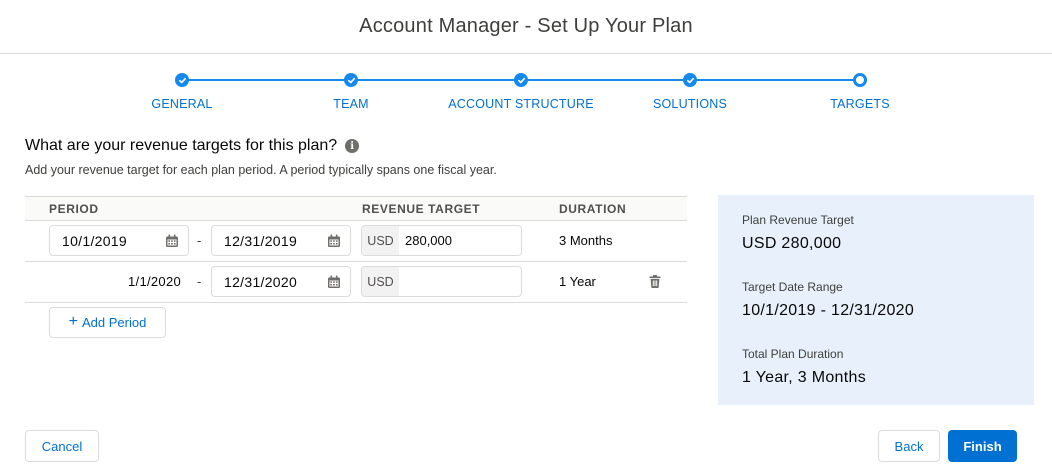  I want to click on column-header-duration: DURATION, so click(593, 209).